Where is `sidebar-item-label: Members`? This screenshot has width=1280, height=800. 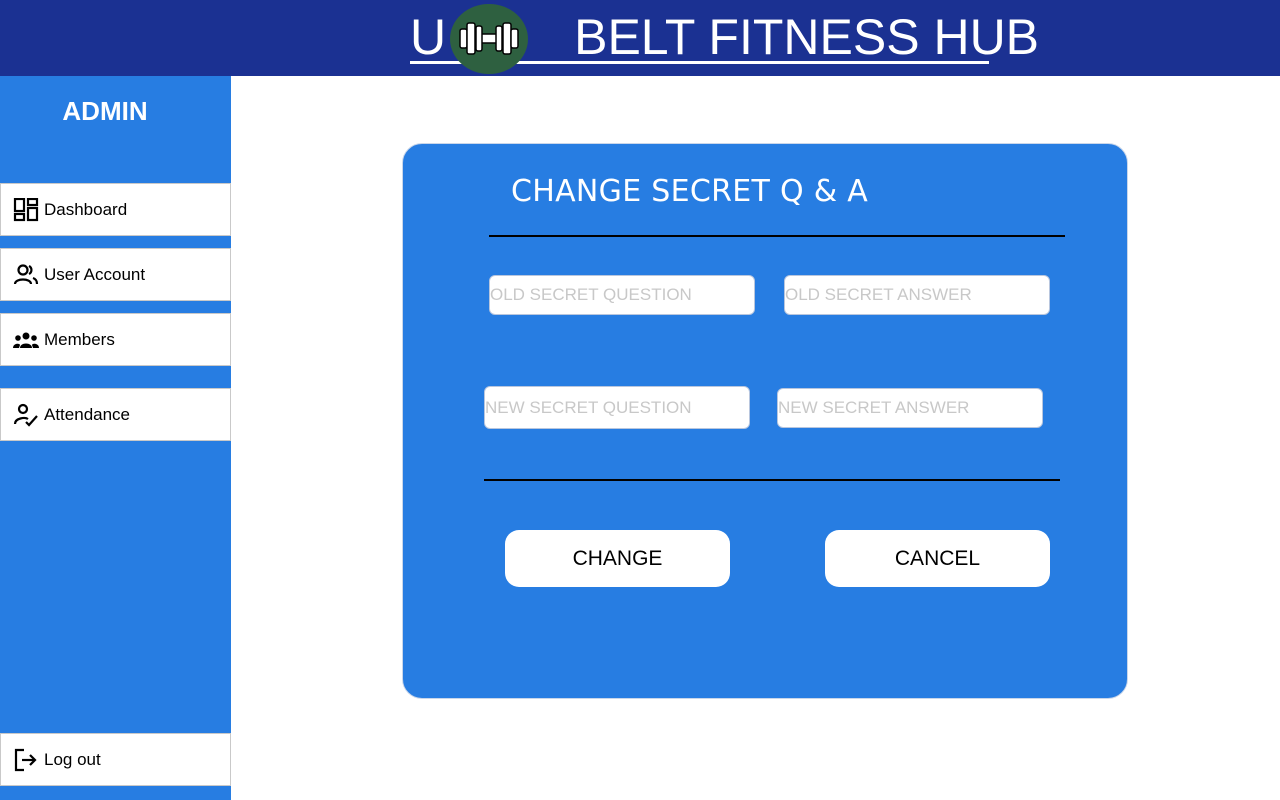
sidebar-item-label: Members is located at coordinates (79, 339).